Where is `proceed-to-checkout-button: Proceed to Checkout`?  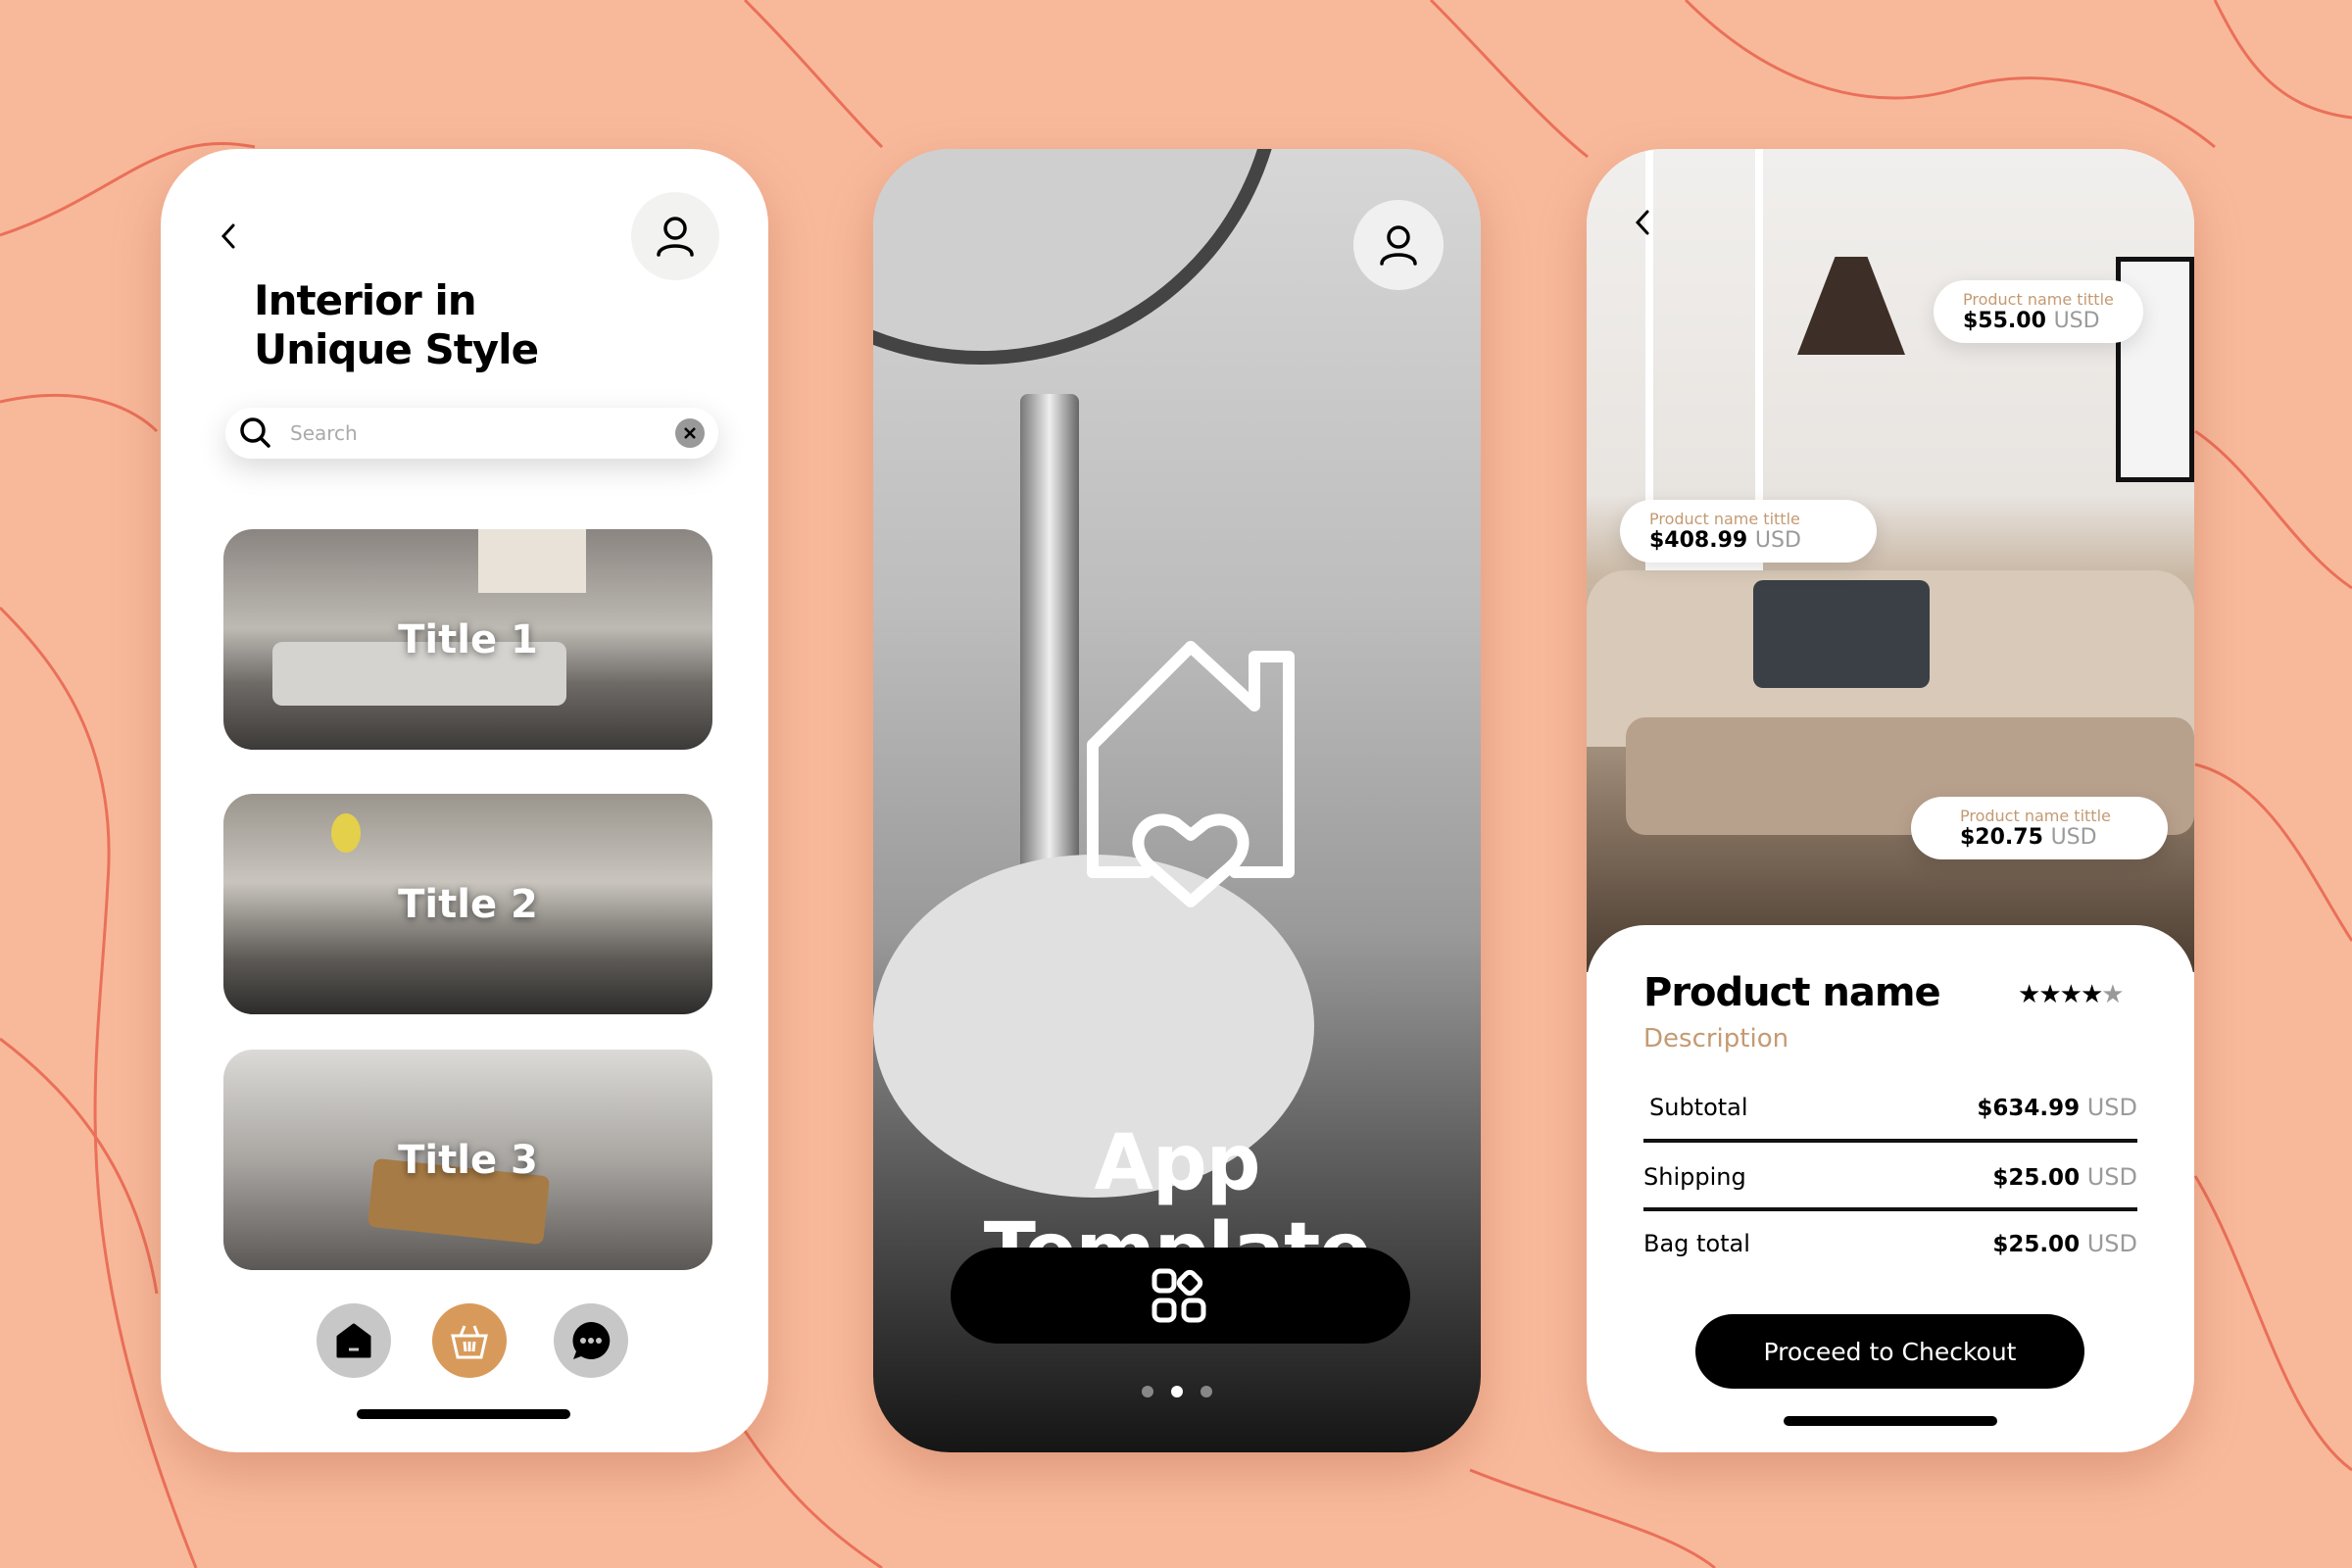 proceed-to-checkout-button: Proceed to Checkout is located at coordinates (1889, 1351).